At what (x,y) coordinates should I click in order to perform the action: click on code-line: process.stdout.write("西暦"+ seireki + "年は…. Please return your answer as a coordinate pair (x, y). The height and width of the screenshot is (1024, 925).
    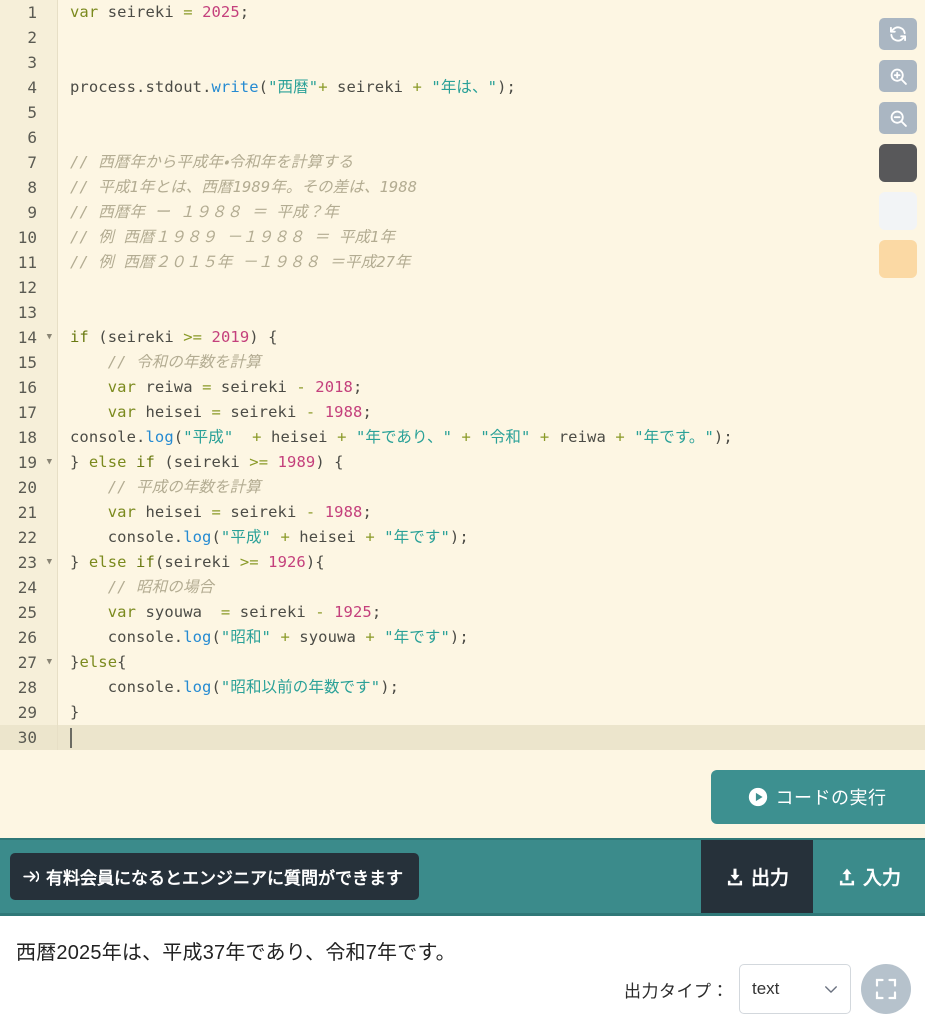
    Looking at the image, I should click on (491, 87).